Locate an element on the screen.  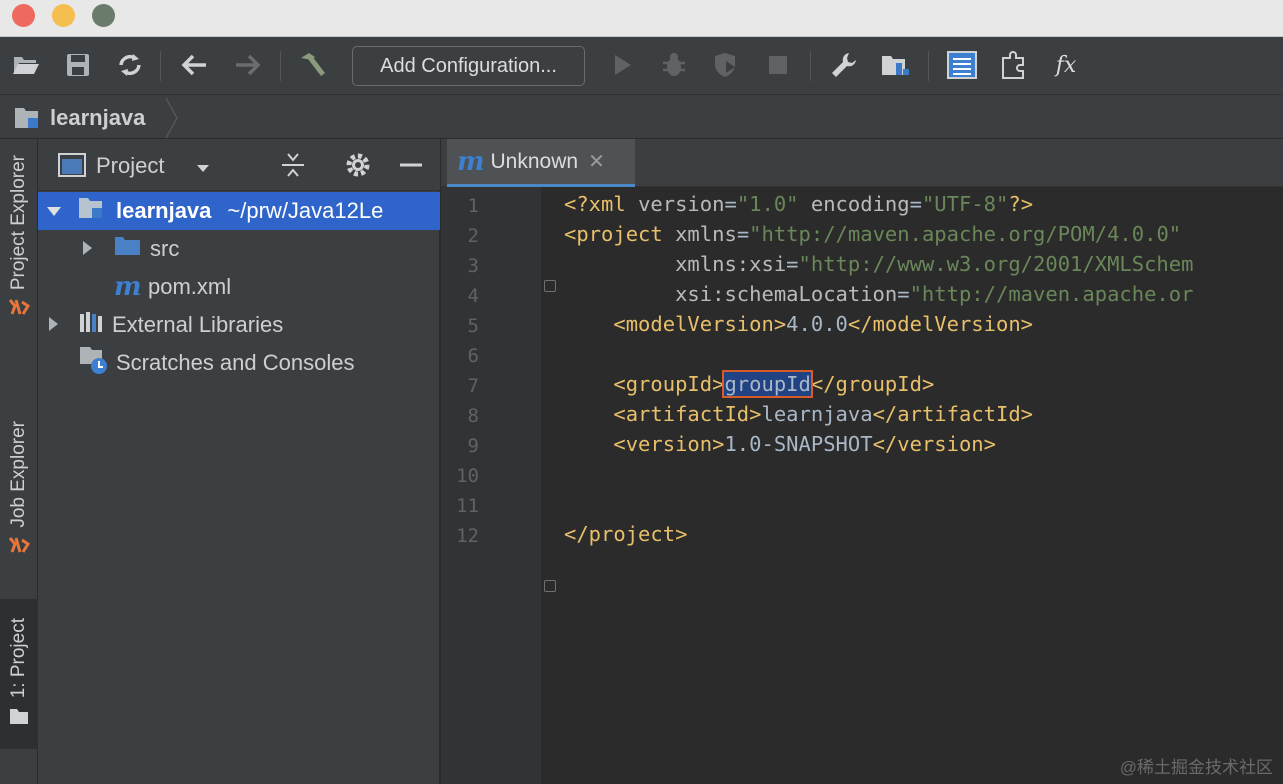
puzzle-icon is located at coordinates (1014, 65).